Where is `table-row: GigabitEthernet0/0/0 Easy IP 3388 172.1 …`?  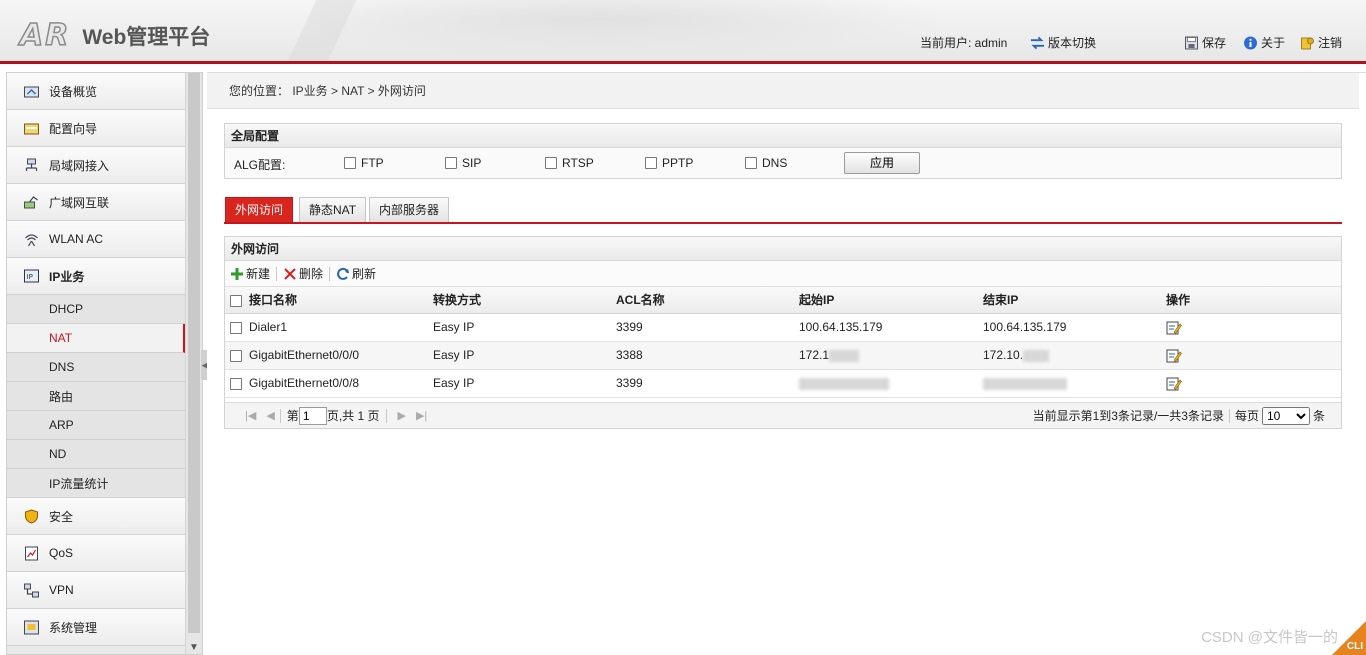 table-row: GigabitEthernet0/0/0 Easy IP 3388 172.1 … is located at coordinates (783, 355).